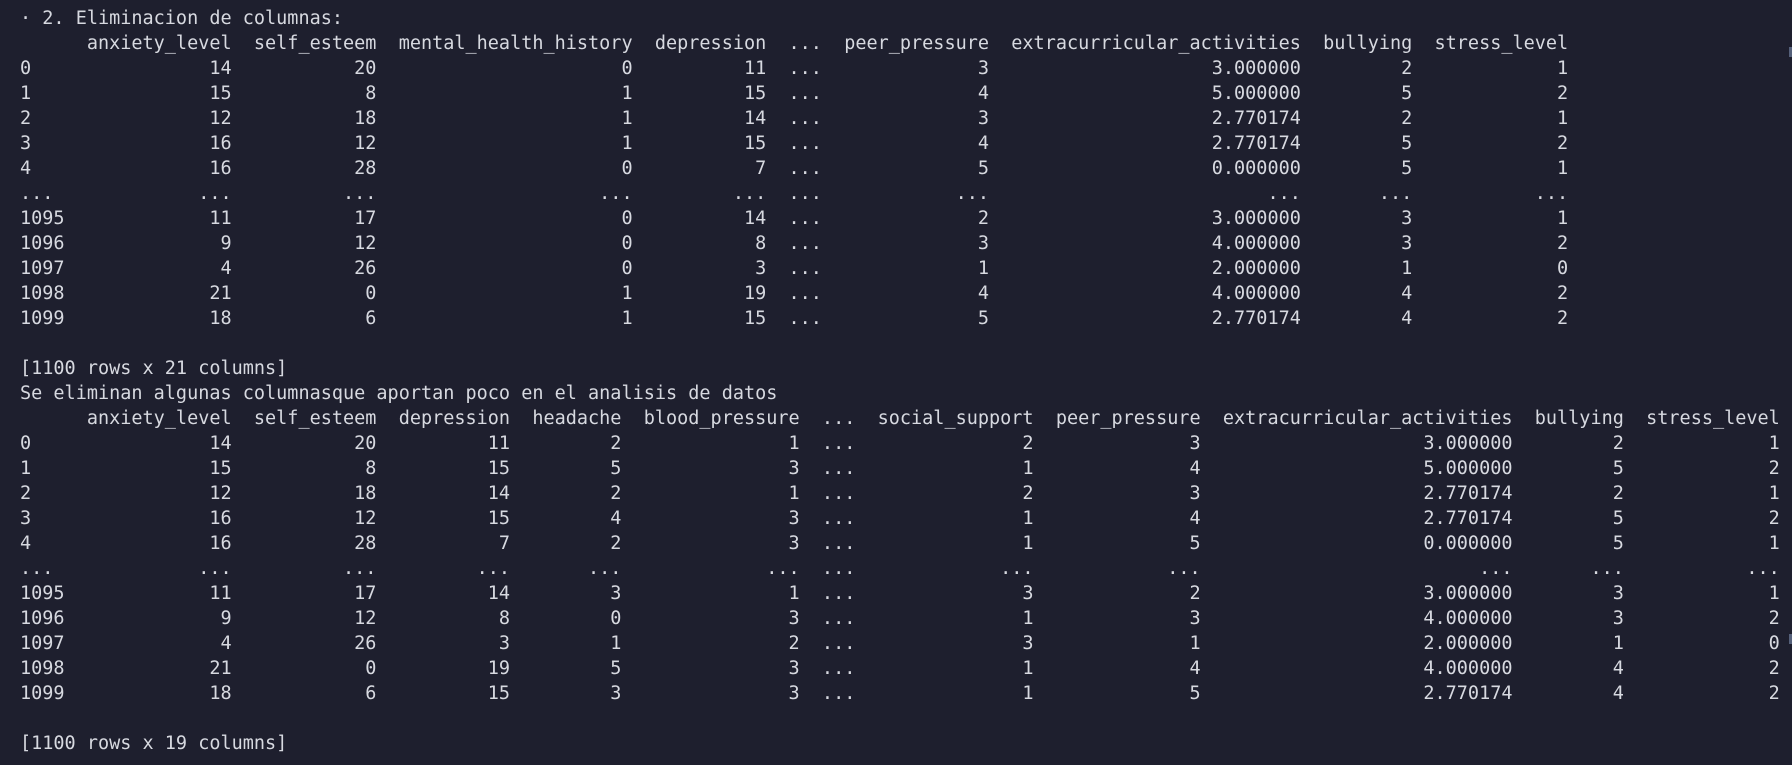 This screenshot has width=1792, height=765. Describe the element at coordinates (900, 593) in the screenshot. I see `table-row: 1095 11 17 14 3 1 ... 3 2 3.000000 3 1` at that location.